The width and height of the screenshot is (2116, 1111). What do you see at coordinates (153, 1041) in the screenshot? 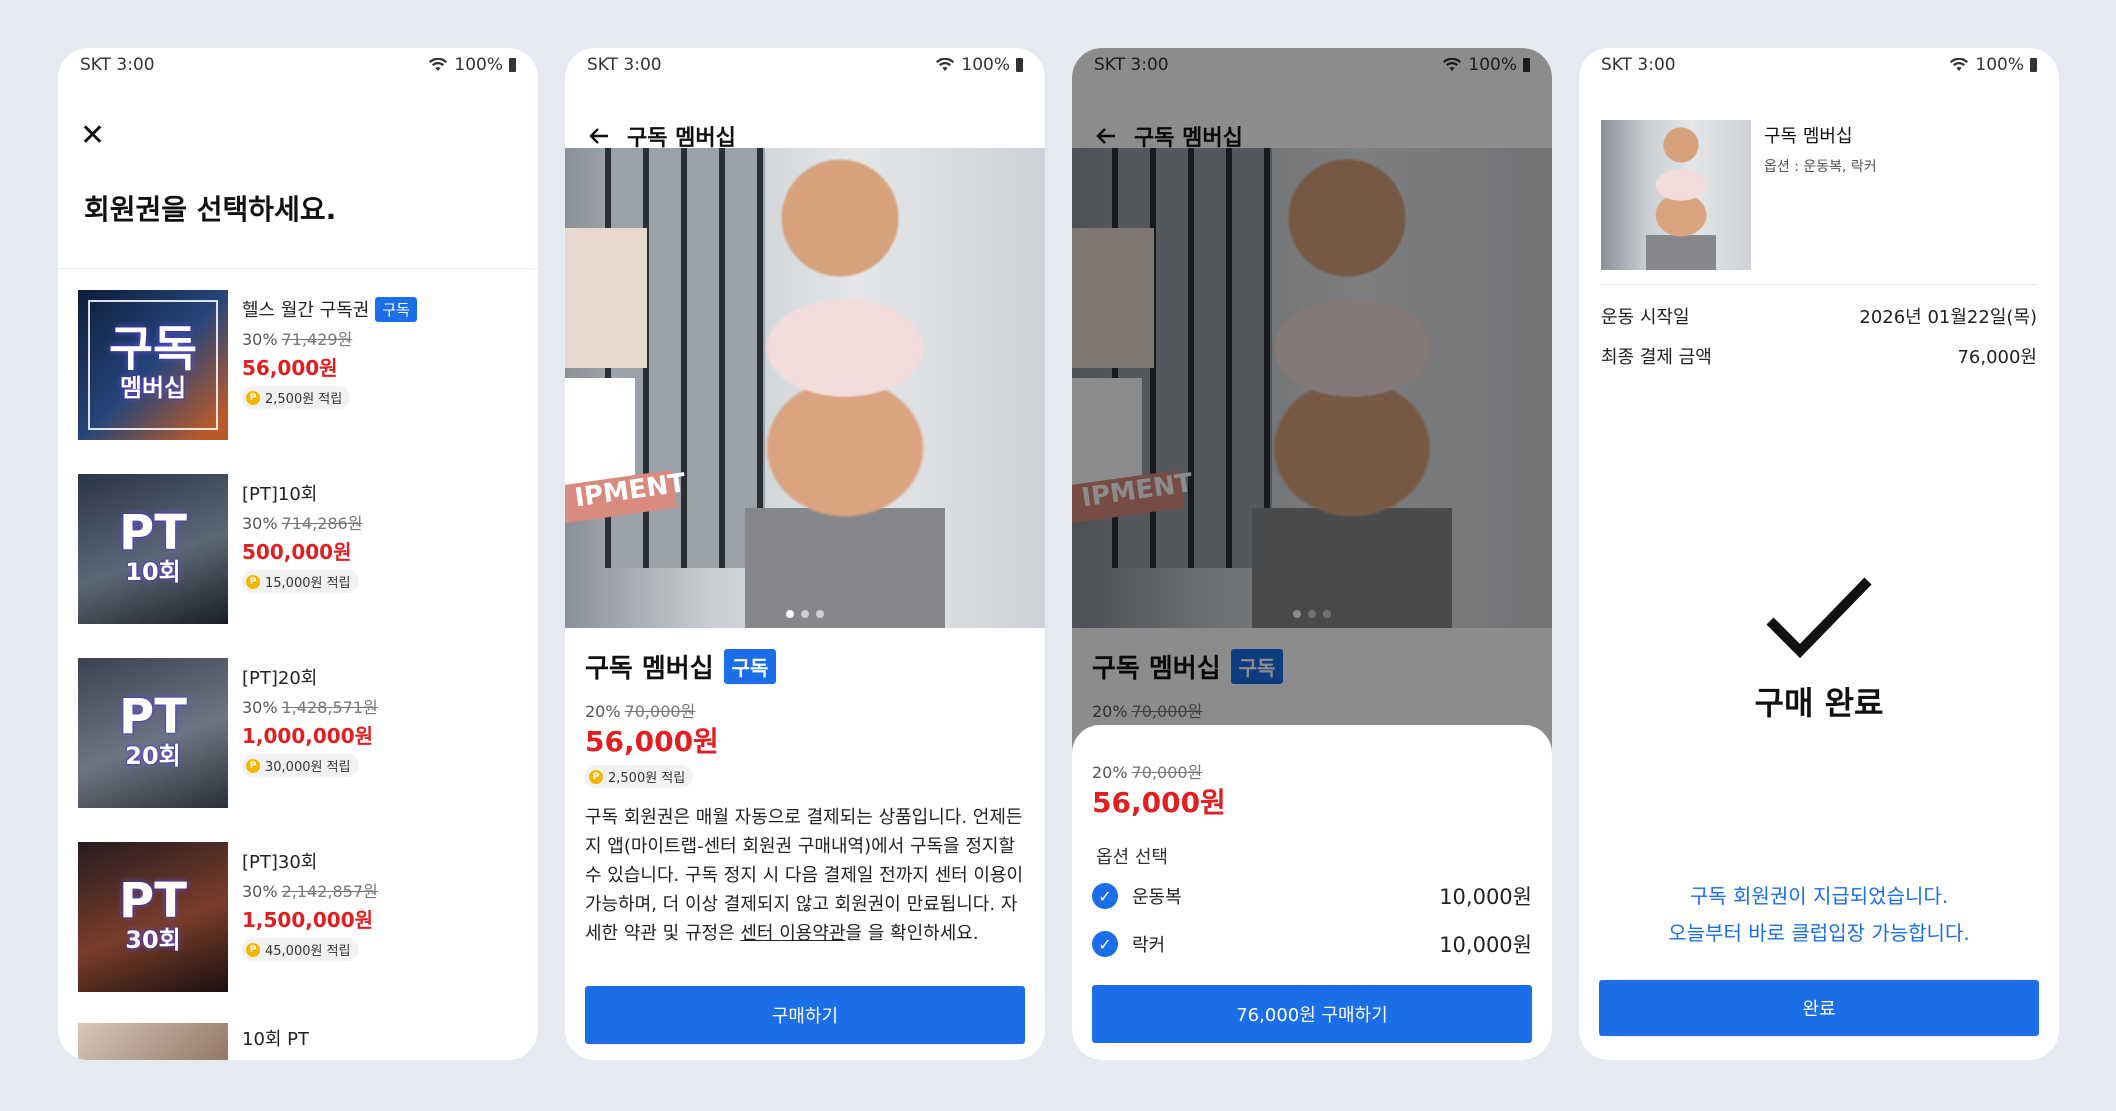
I see `item-thumbnail` at bounding box center [153, 1041].